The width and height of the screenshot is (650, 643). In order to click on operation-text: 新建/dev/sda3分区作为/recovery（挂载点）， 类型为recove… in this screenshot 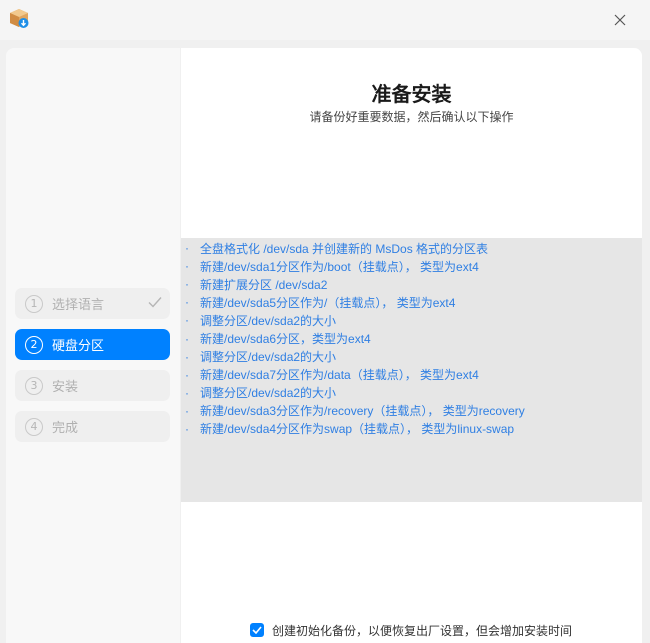, I will do `click(362, 411)`.